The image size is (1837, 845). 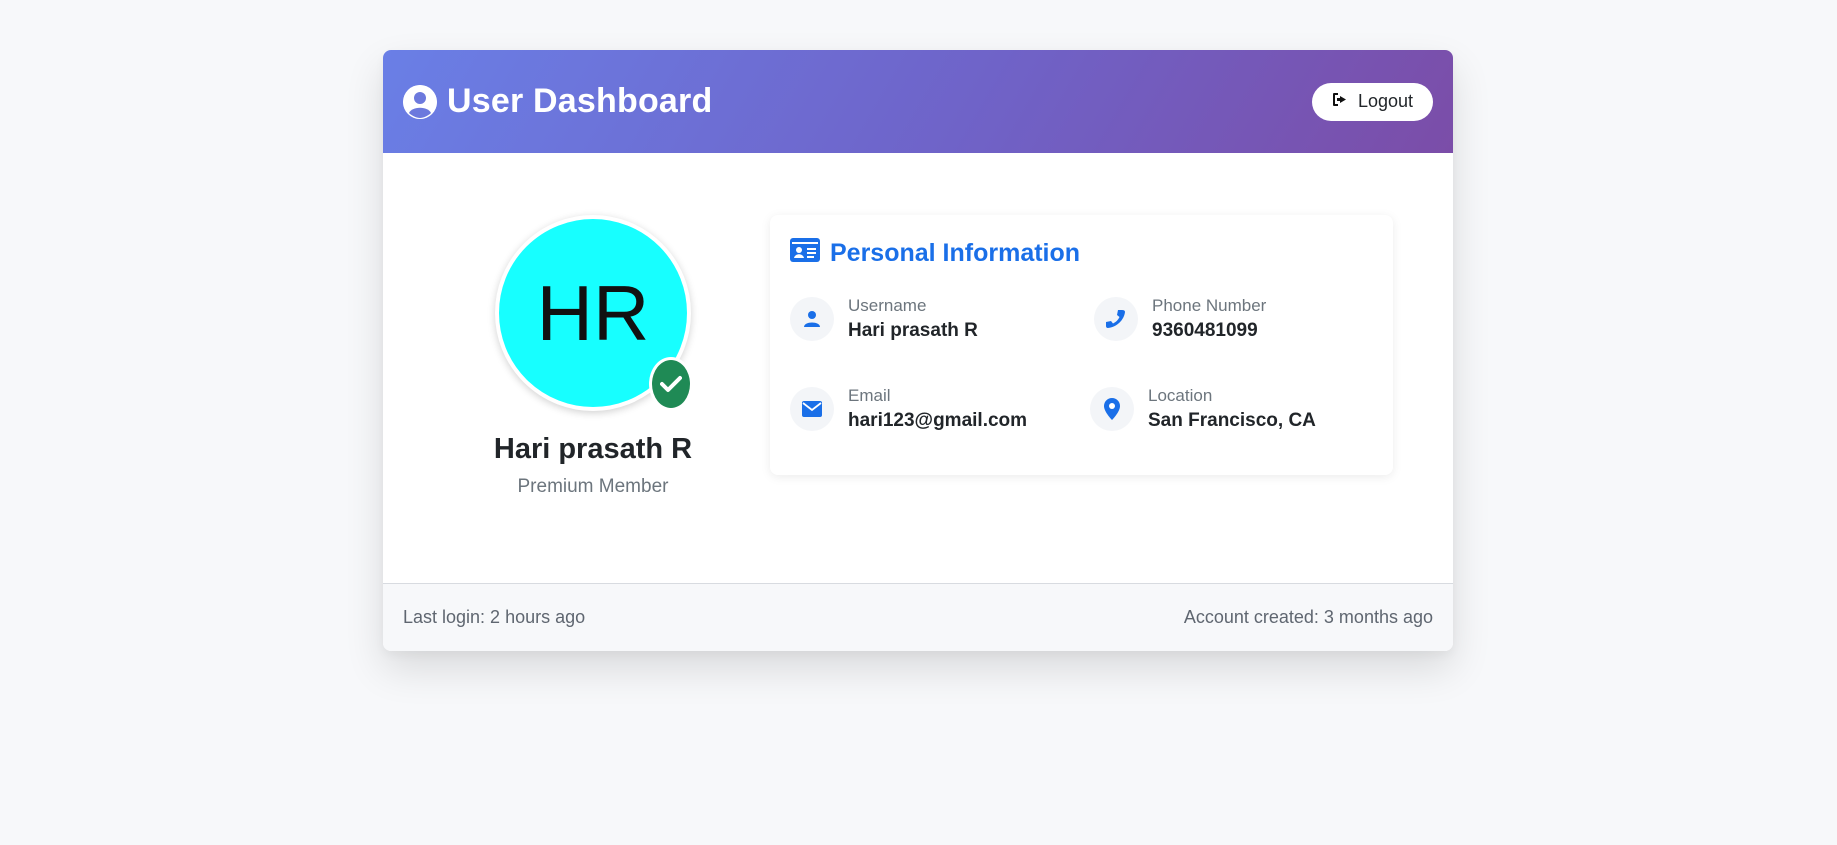 What do you see at coordinates (593, 486) in the screenshot?
I see `membership-label: Premium Member` at bounding box center [593, 486].